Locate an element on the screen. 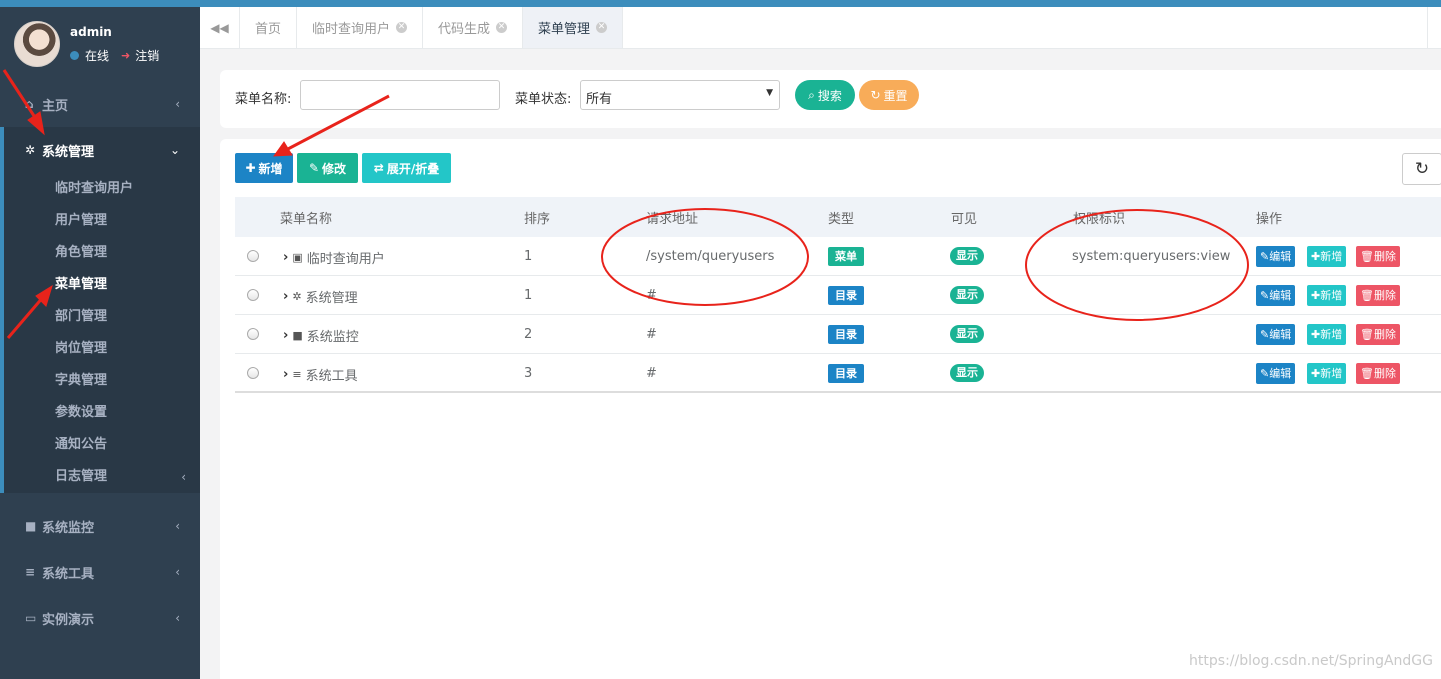 The height and width of the screenshot is (679, 1441). col-order: 排序 is located at coordinates (537, 219).